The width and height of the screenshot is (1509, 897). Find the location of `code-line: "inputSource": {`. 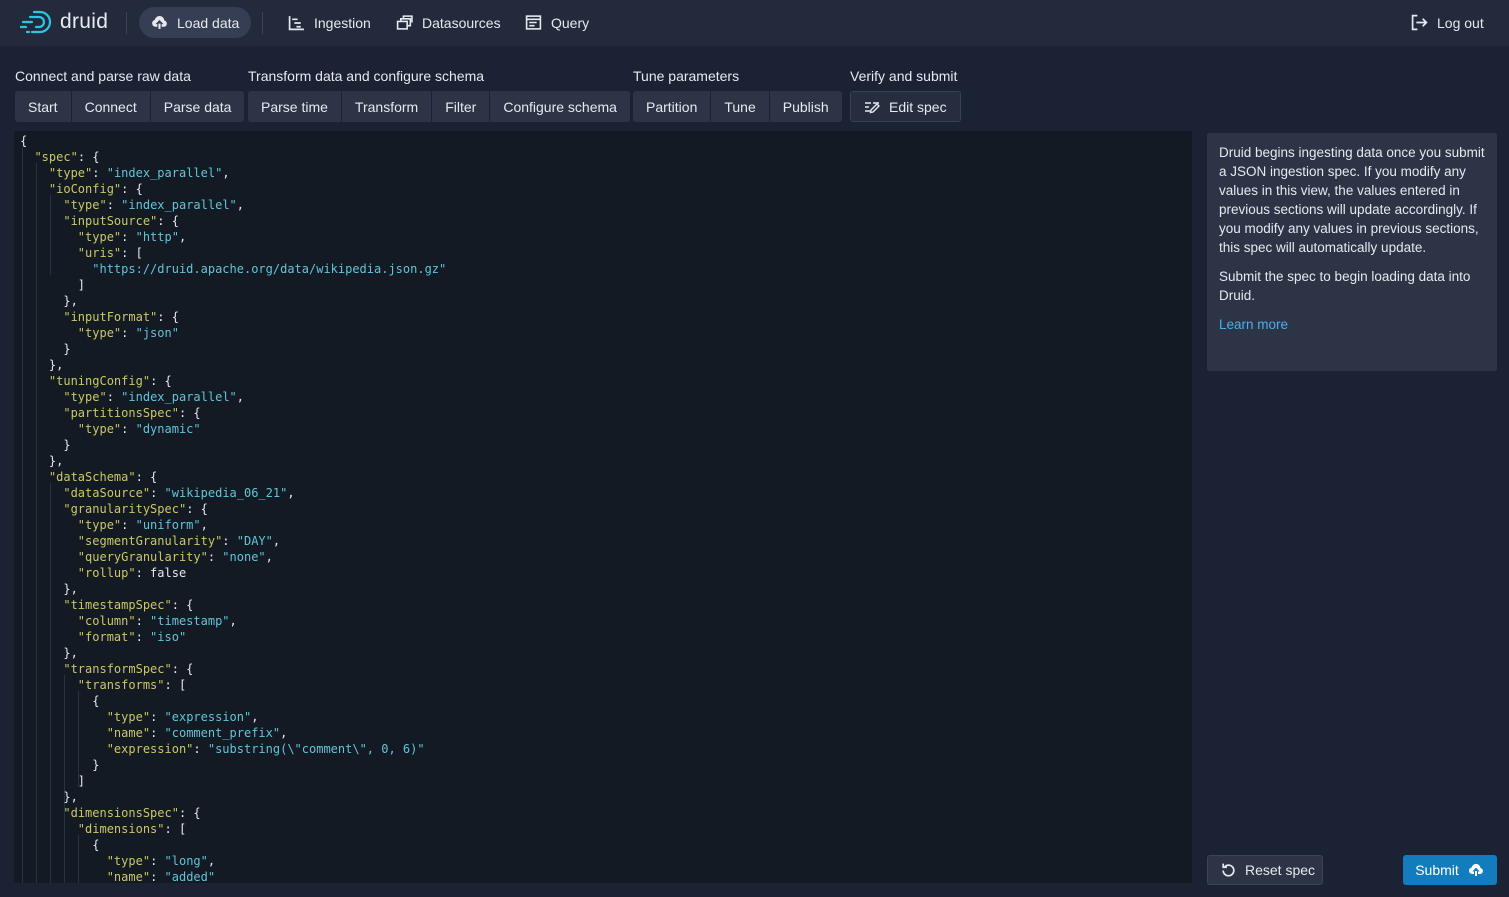

code-line: "inputSource": { is located at coordinates (121, 221).